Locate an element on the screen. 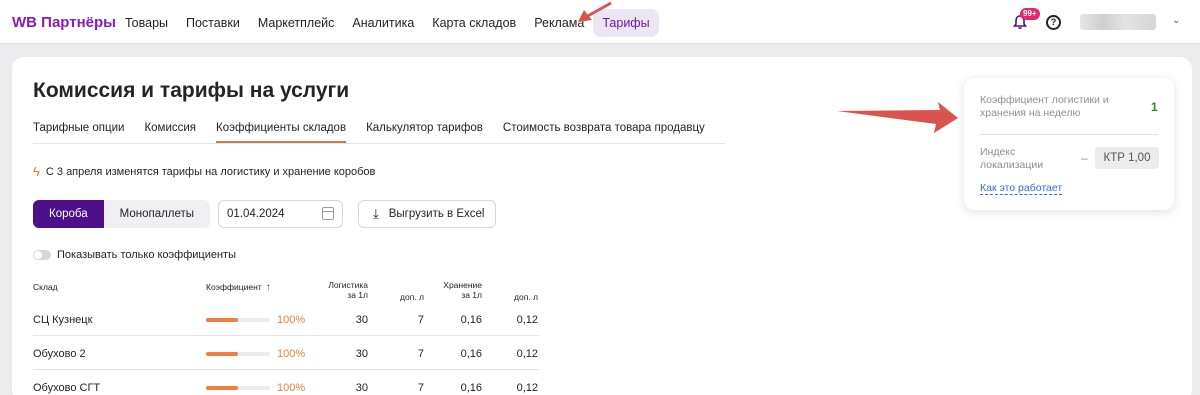 The image size is (1200, 395). annotation-arrows is located at coordinates (768, 67).